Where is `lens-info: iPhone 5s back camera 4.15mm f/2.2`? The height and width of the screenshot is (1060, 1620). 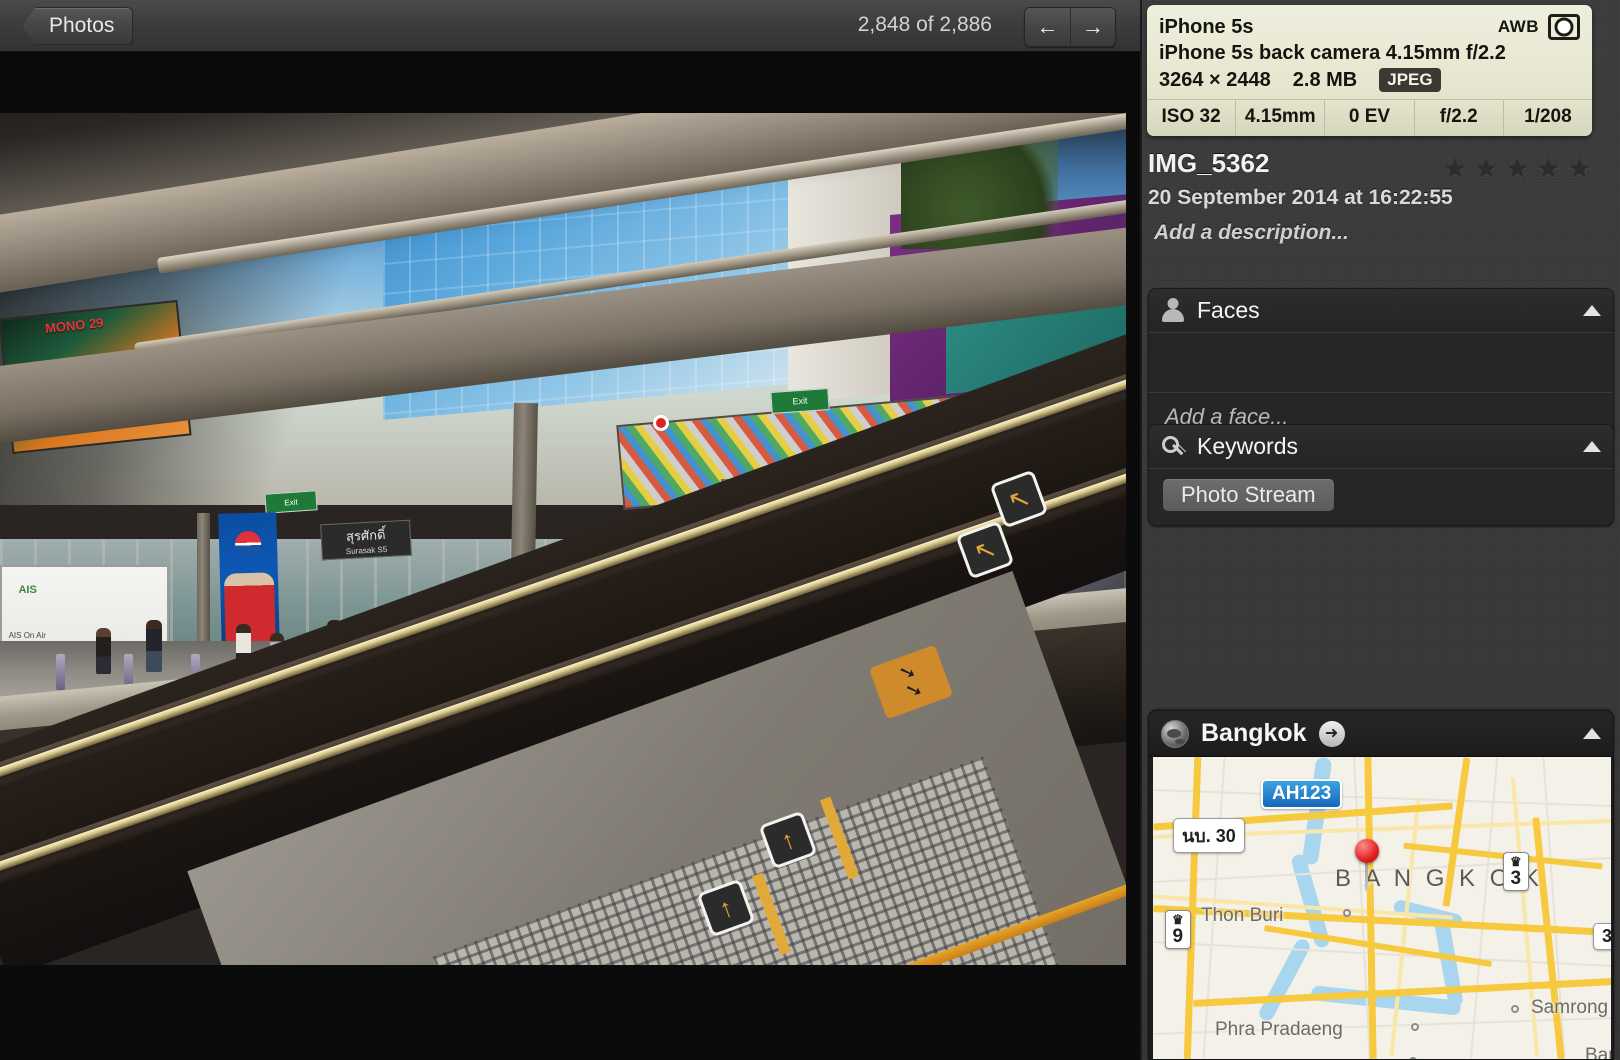
lens-info: iPhone 5s back camera 4.15mm f/2.2 is located at coordinates (1332, 53).